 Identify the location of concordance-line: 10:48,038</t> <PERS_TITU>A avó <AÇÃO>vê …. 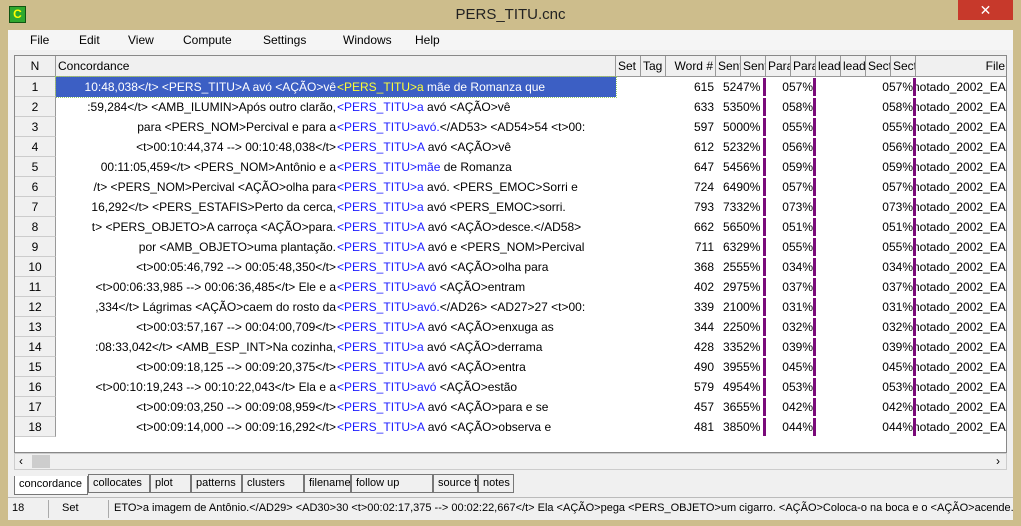
(336, 87).